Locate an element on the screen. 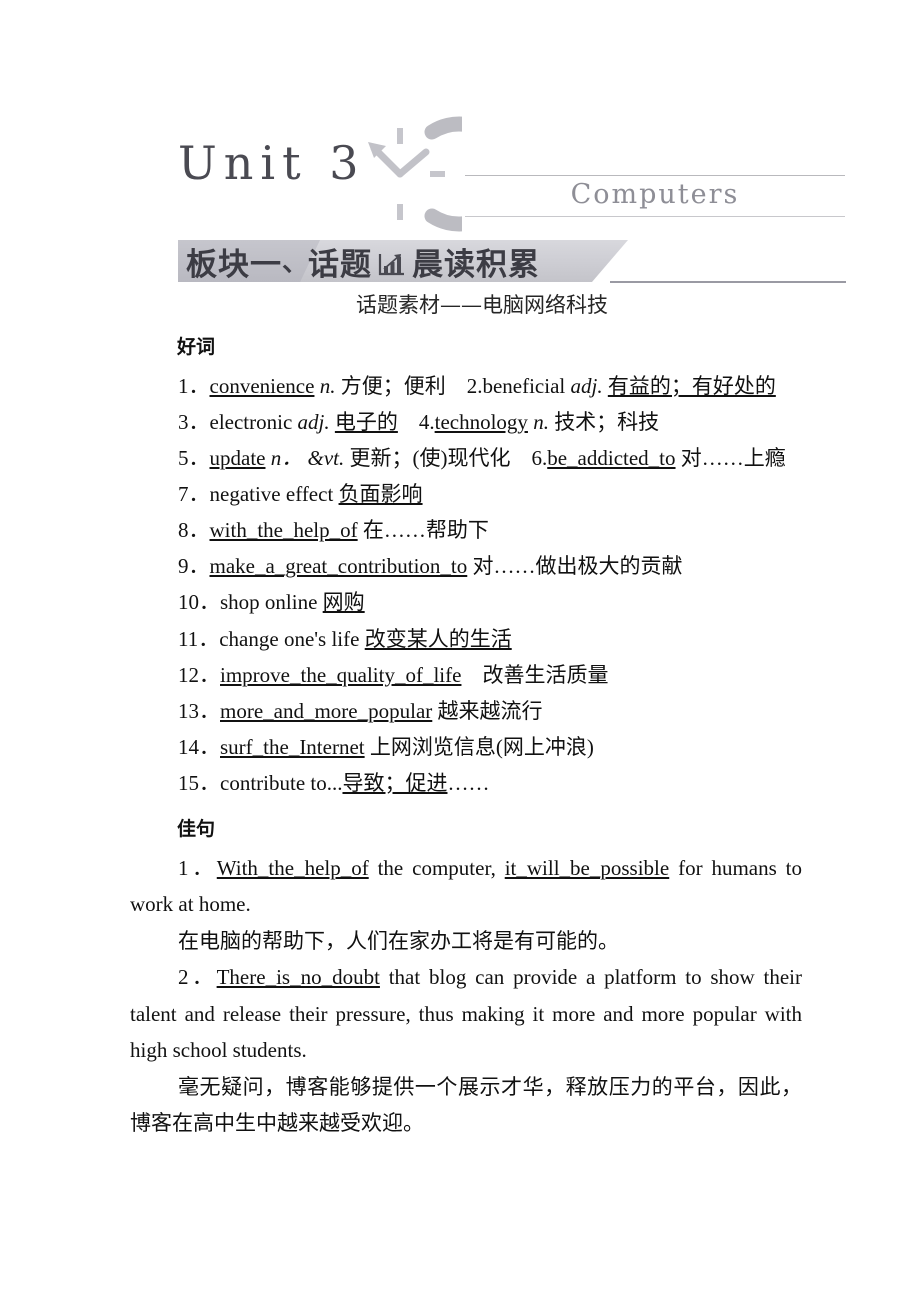  topic-name-block: Computers is located at coordinates (655, 196).